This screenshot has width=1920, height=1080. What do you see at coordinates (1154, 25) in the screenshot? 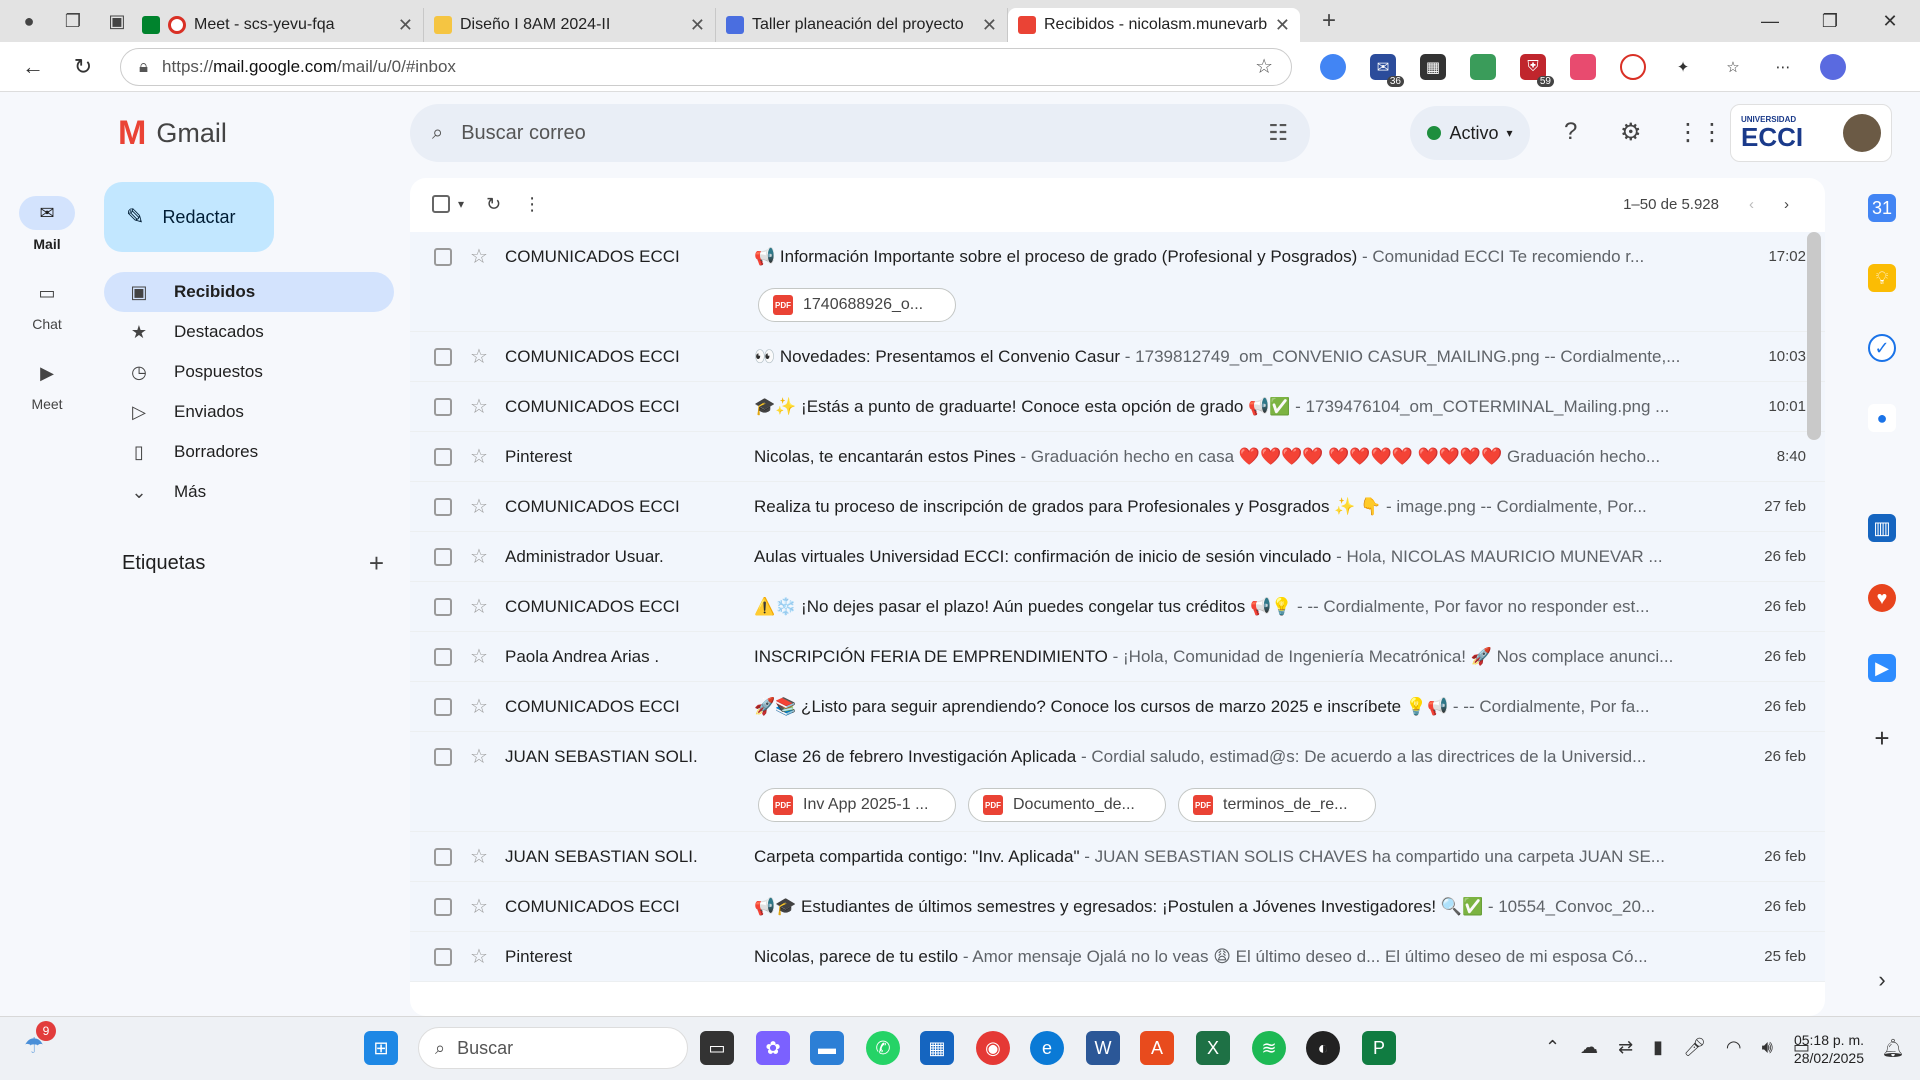
I see `browser-tab-gmail: Recibidos - nicolasm.munevarb@ ✕` at bounding box center [1154, 25].